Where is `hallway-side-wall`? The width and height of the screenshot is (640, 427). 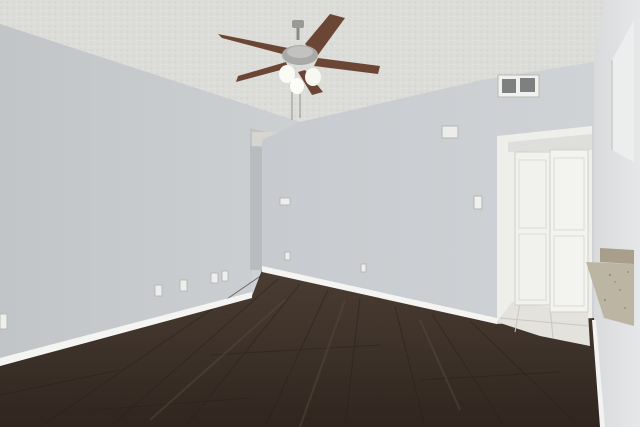
hallway-side-wall is located at coordinates (256, 208).